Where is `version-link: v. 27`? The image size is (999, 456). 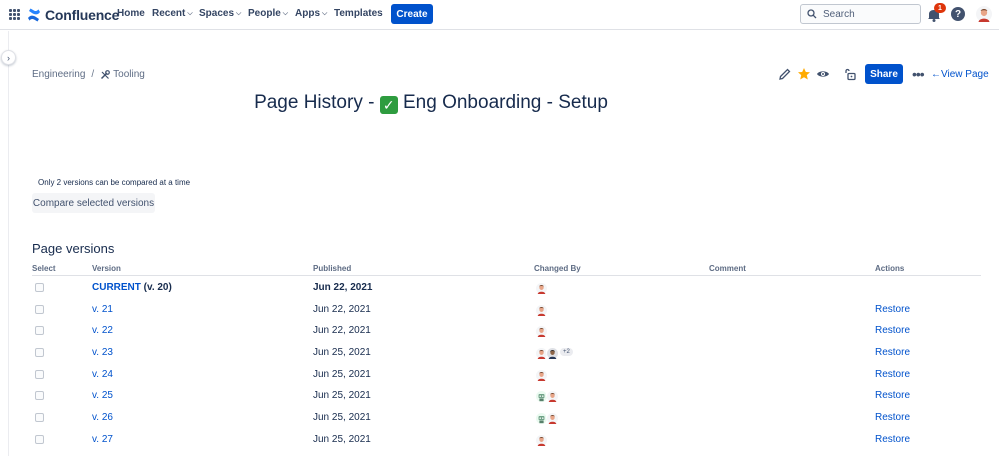 version-link: v. 27 is located at coordinates (102, 439).